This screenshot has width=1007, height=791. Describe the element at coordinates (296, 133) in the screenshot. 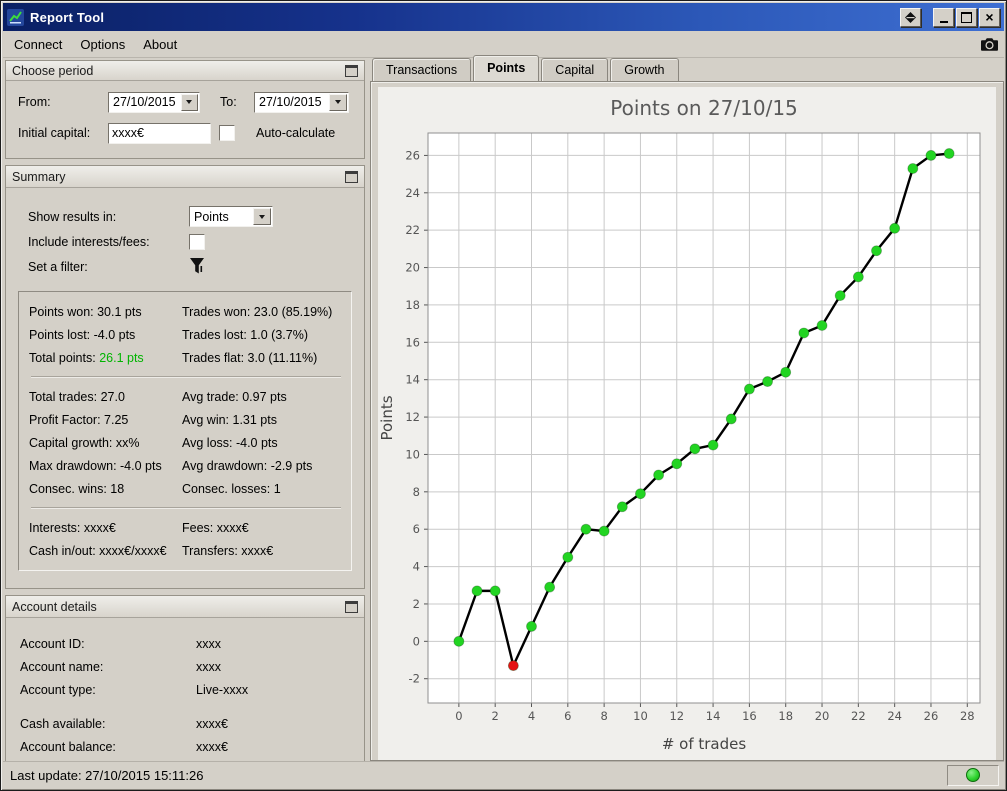

I see `auto-calculate-label: Auto-calculate` at that location.